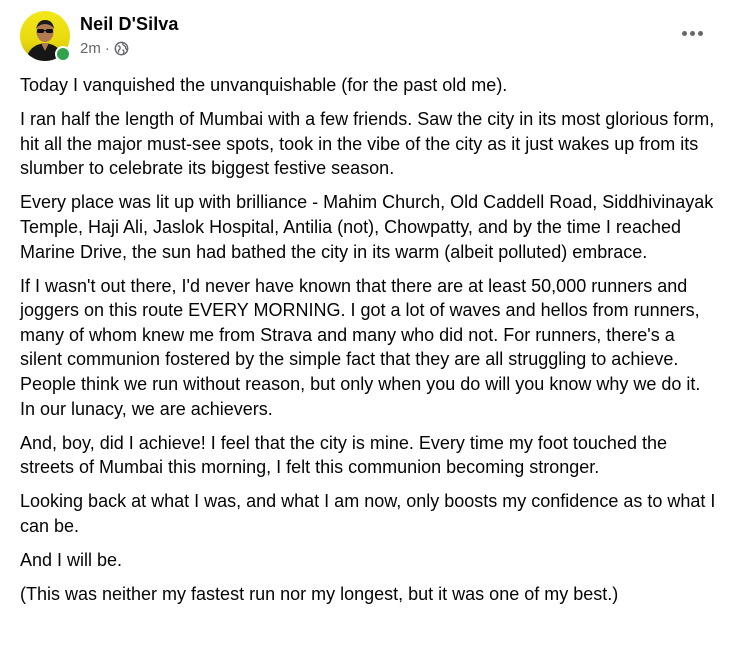 This screenshot has height=650, width=736. What do you see at coordinates (90, 48) in the screenshot?
I see `post-timestamp: 2m` at bounding box center [90, 48].